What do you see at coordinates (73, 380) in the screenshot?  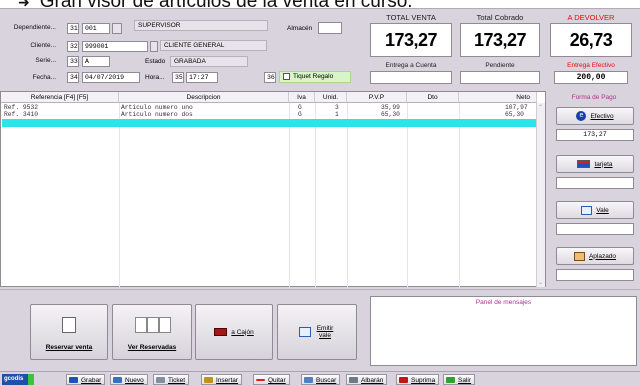 I see `save-icon` at bounding box center [73, 380].